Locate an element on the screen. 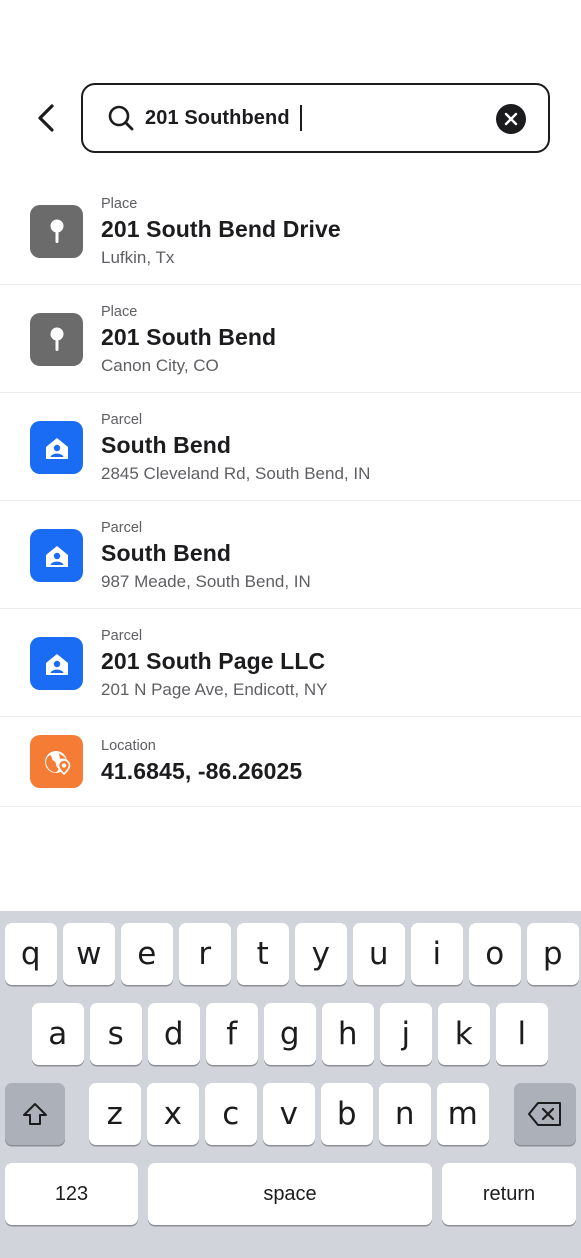 Image resolution: width=581 pixels, height=1258 pixels. key-o: o is located at coordinates (495, 954).